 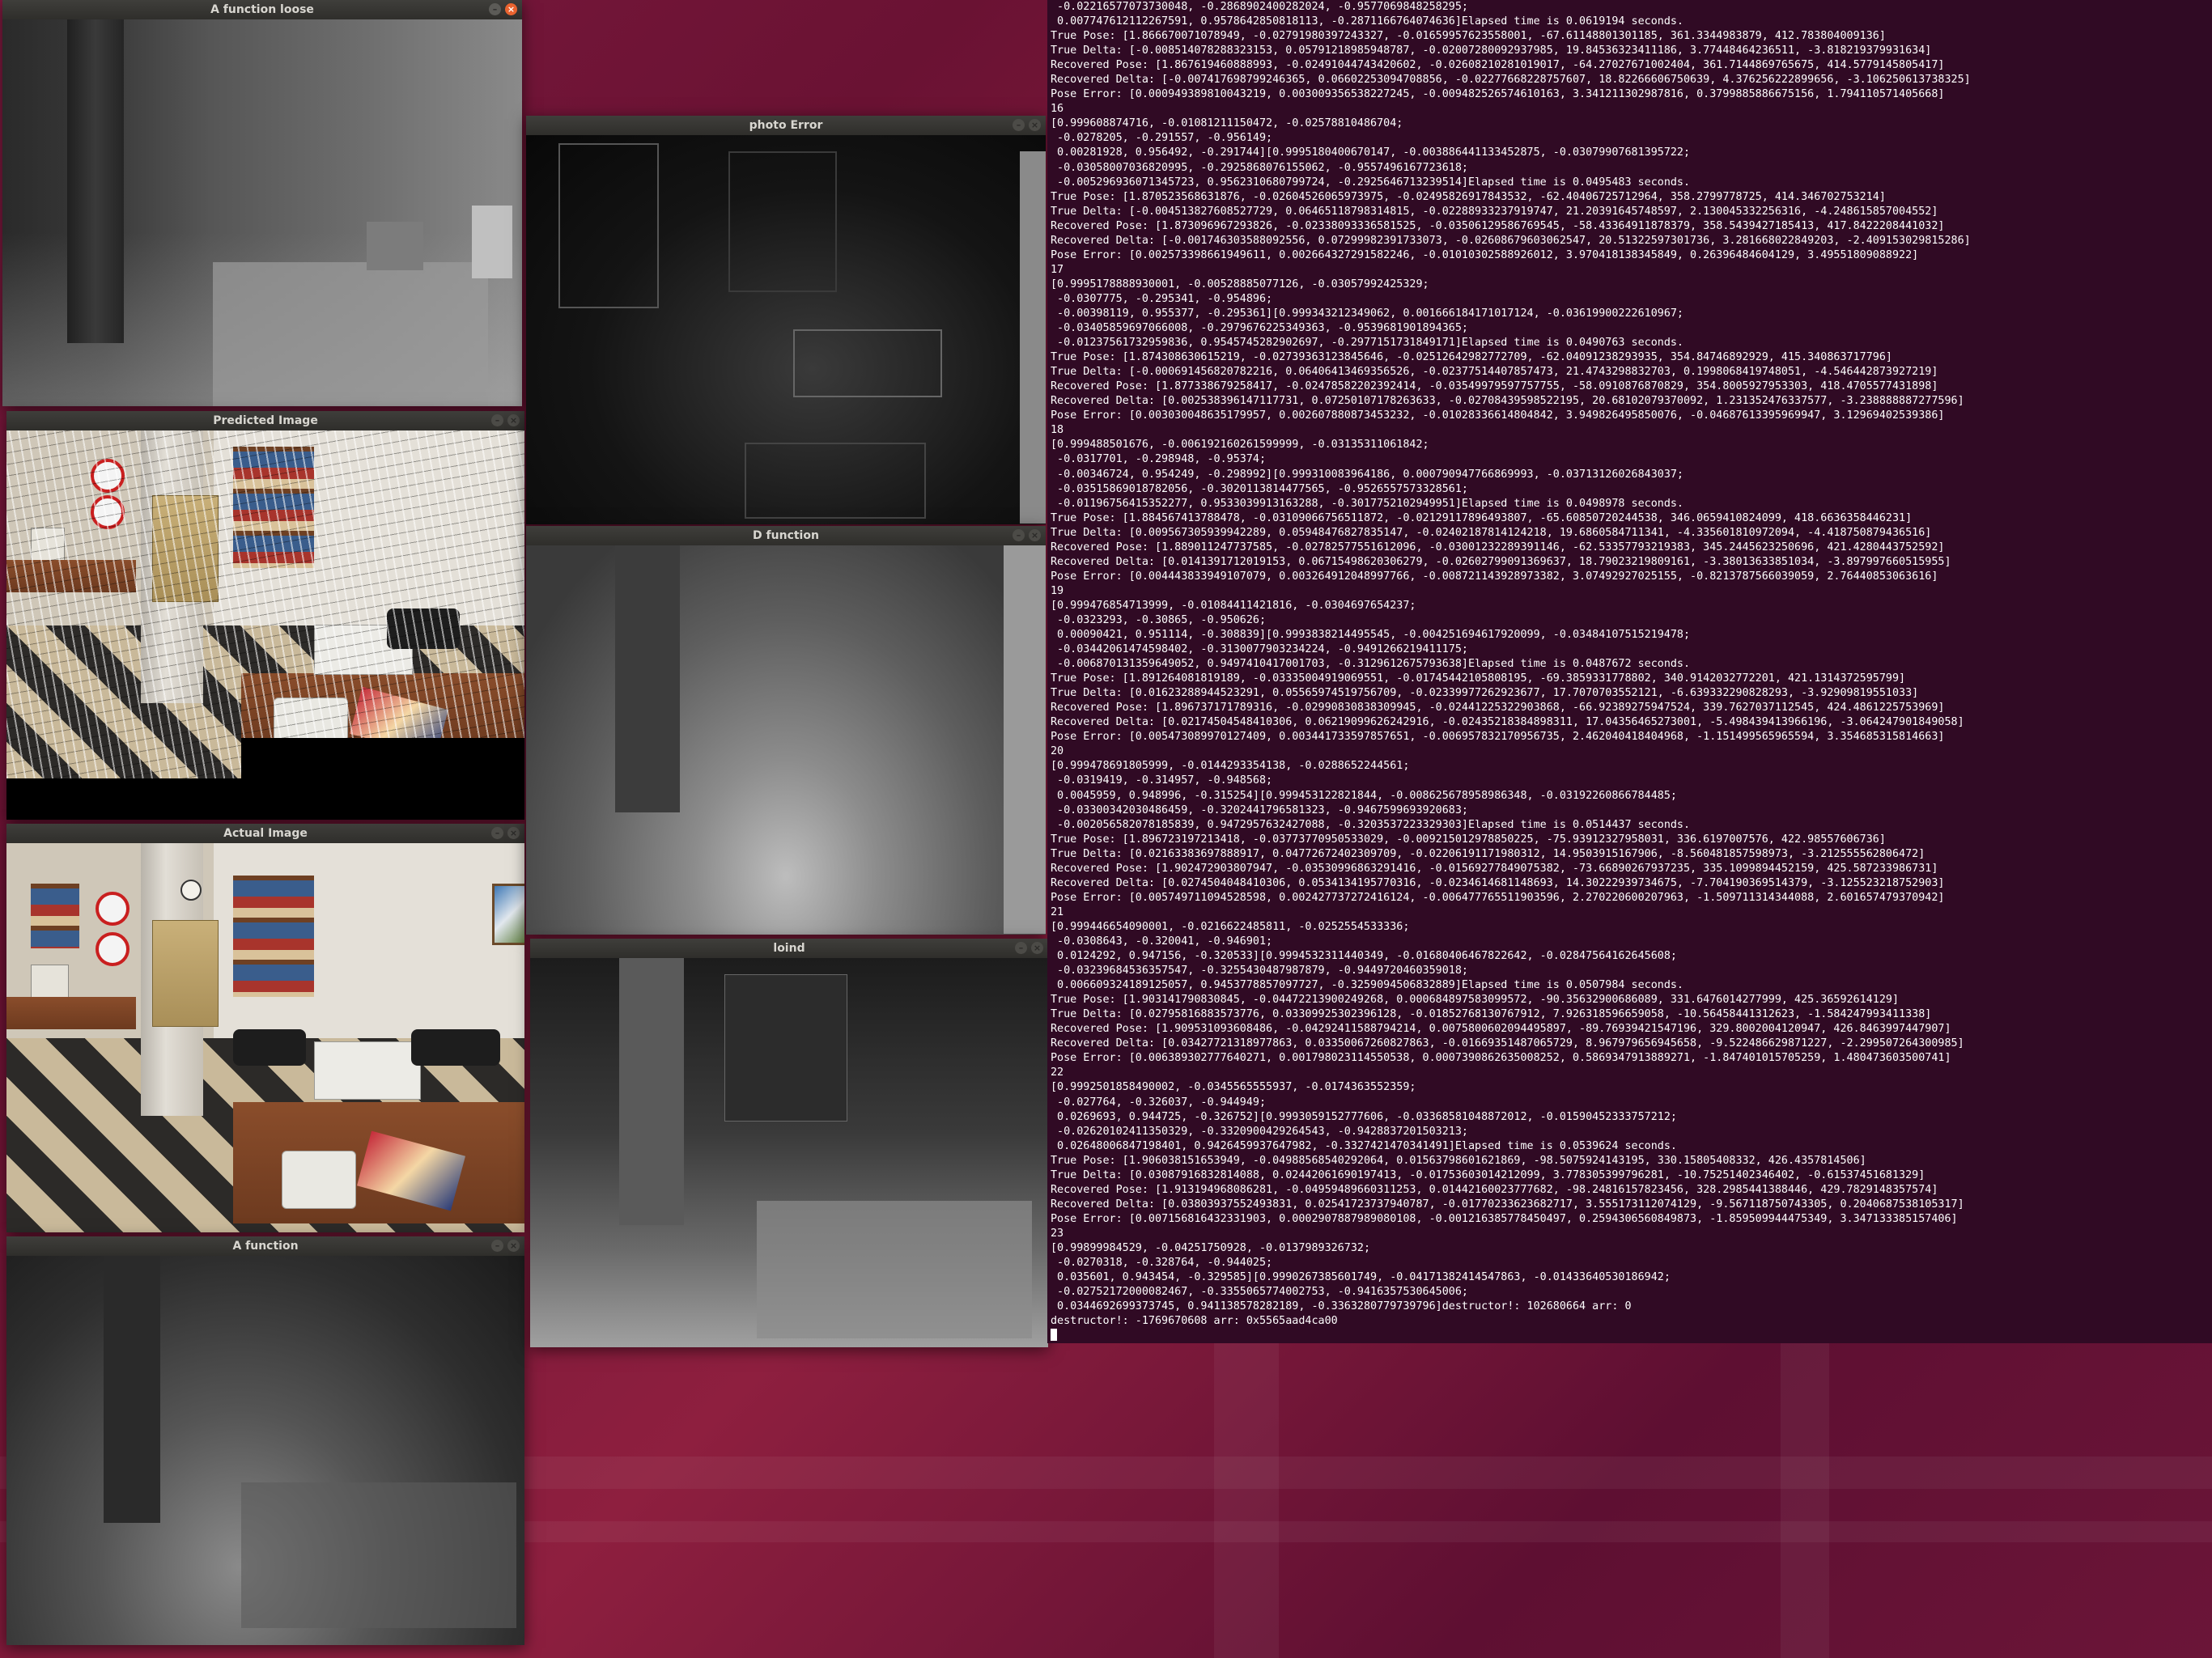 What do you see at coordinates (319, 1180) in the screenshot?
I see `telephone` at bounding box center [319, 1180].